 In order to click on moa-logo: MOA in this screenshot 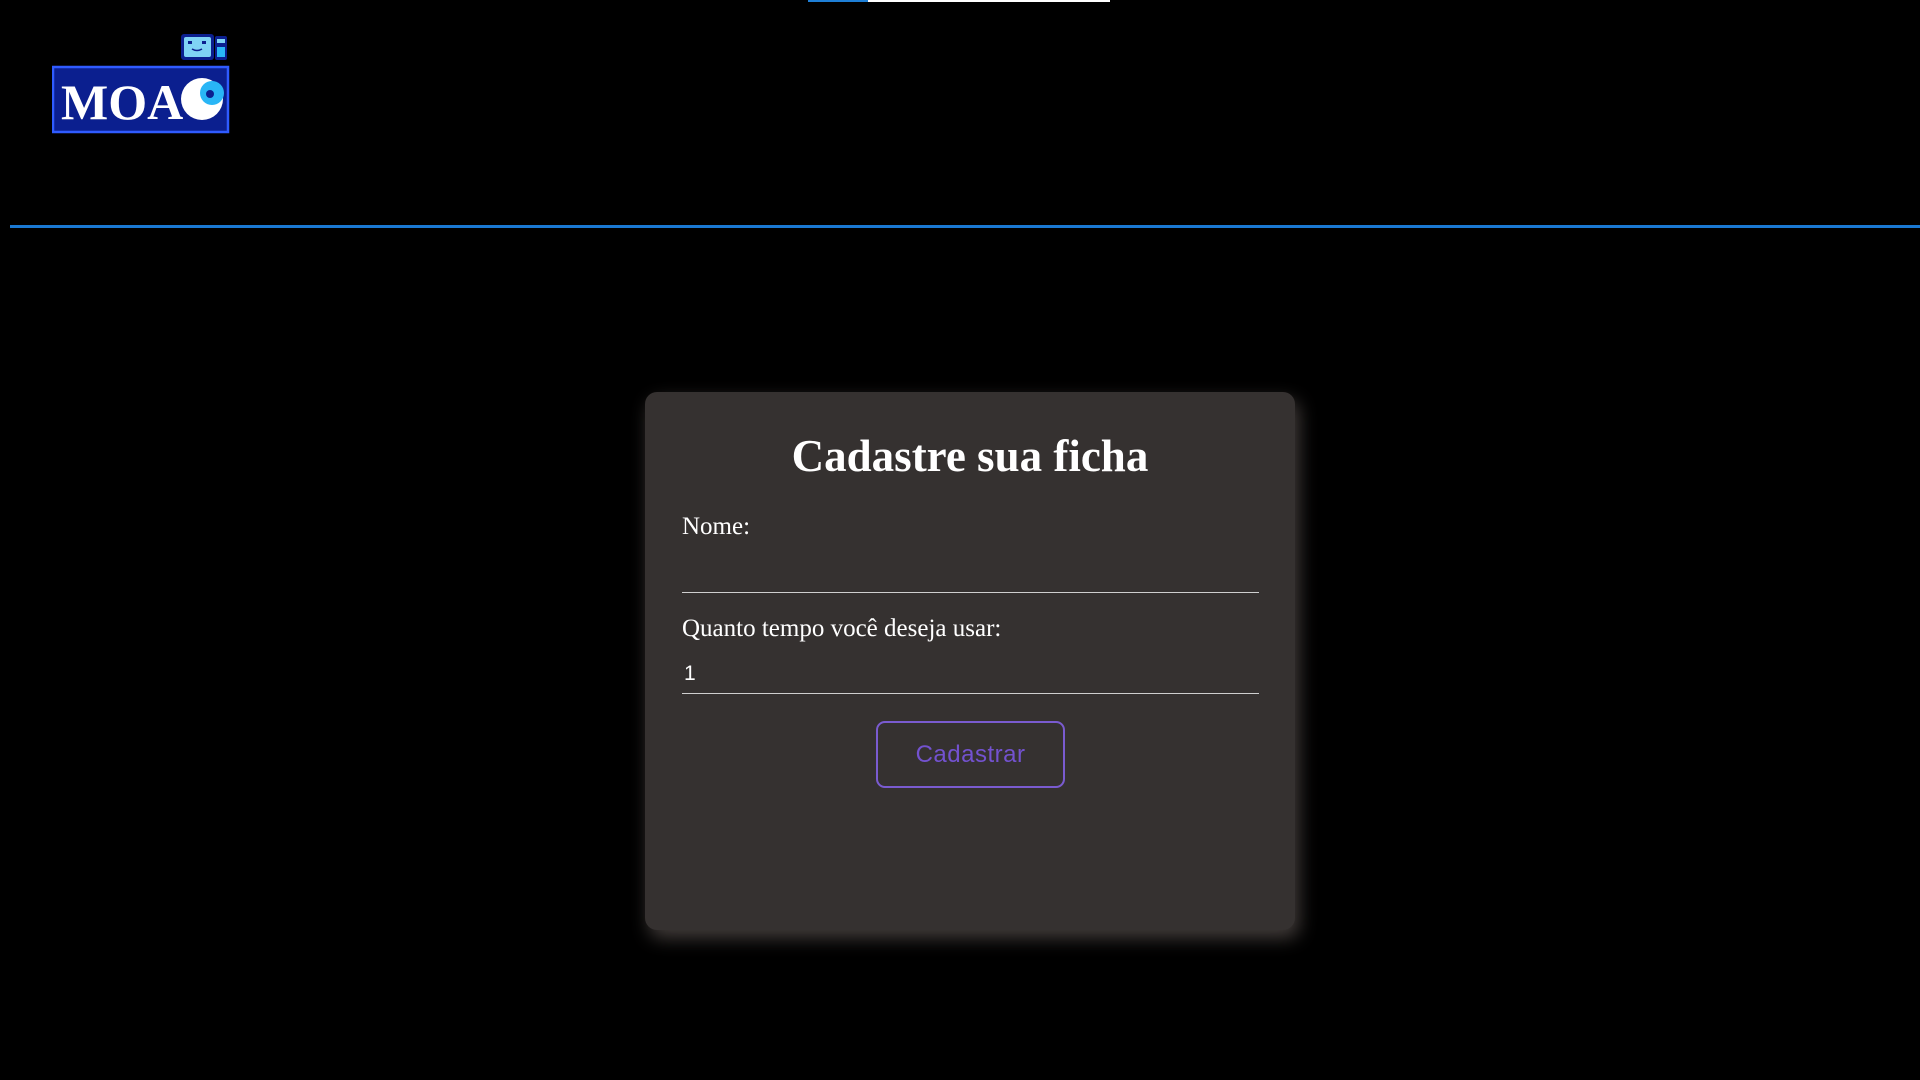, I will do `click(141, 84)`.